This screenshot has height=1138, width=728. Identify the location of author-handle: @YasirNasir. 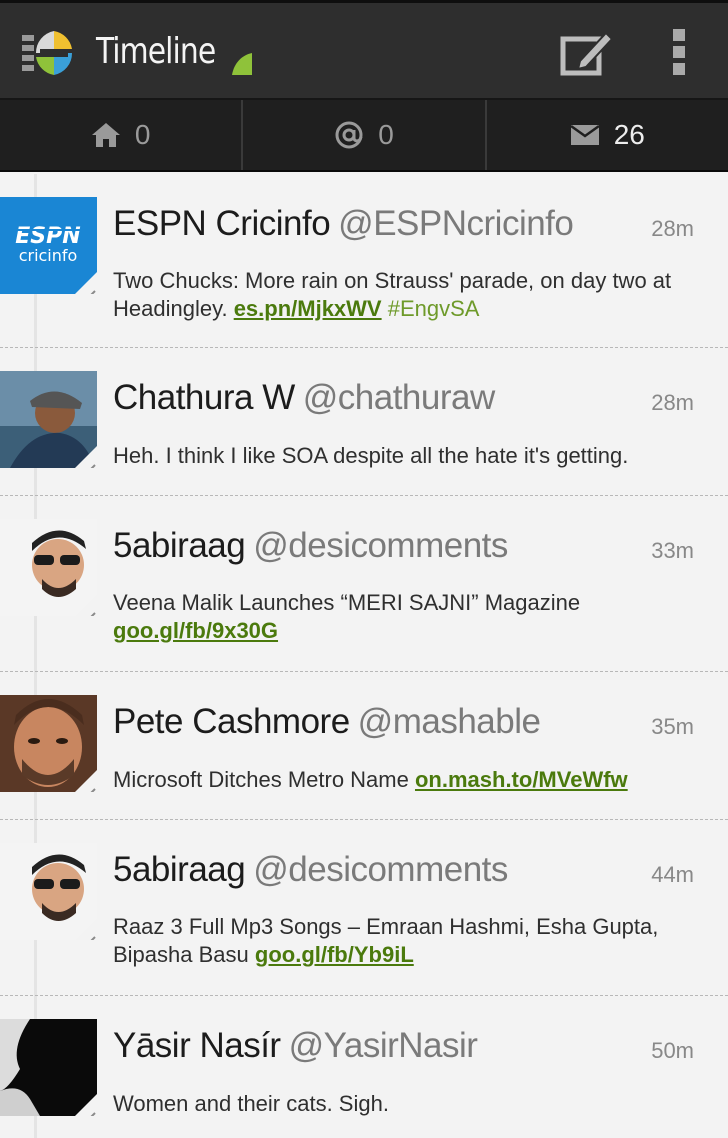
(383, 1045).